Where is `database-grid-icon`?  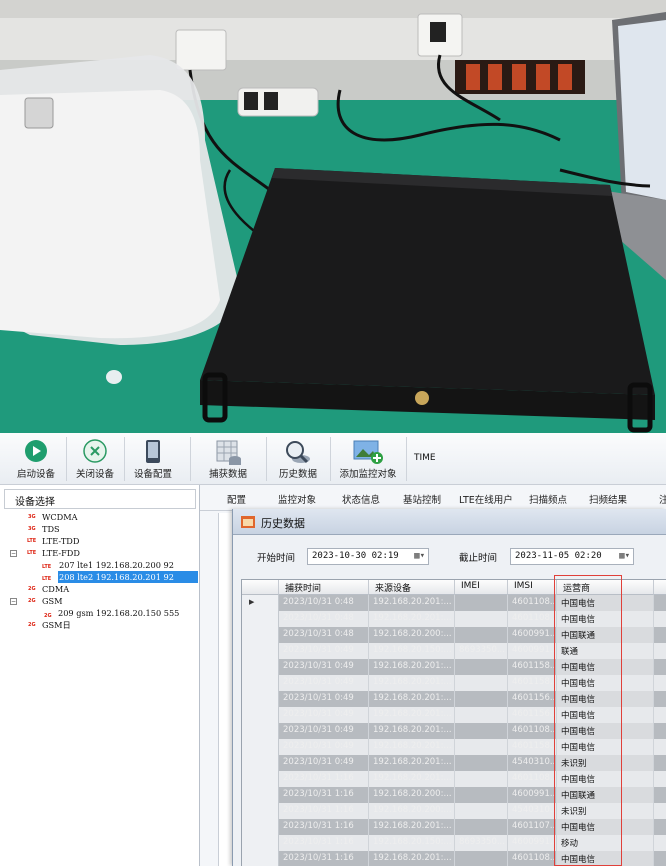
database-grid-icon is located at coordinates (228, 452).